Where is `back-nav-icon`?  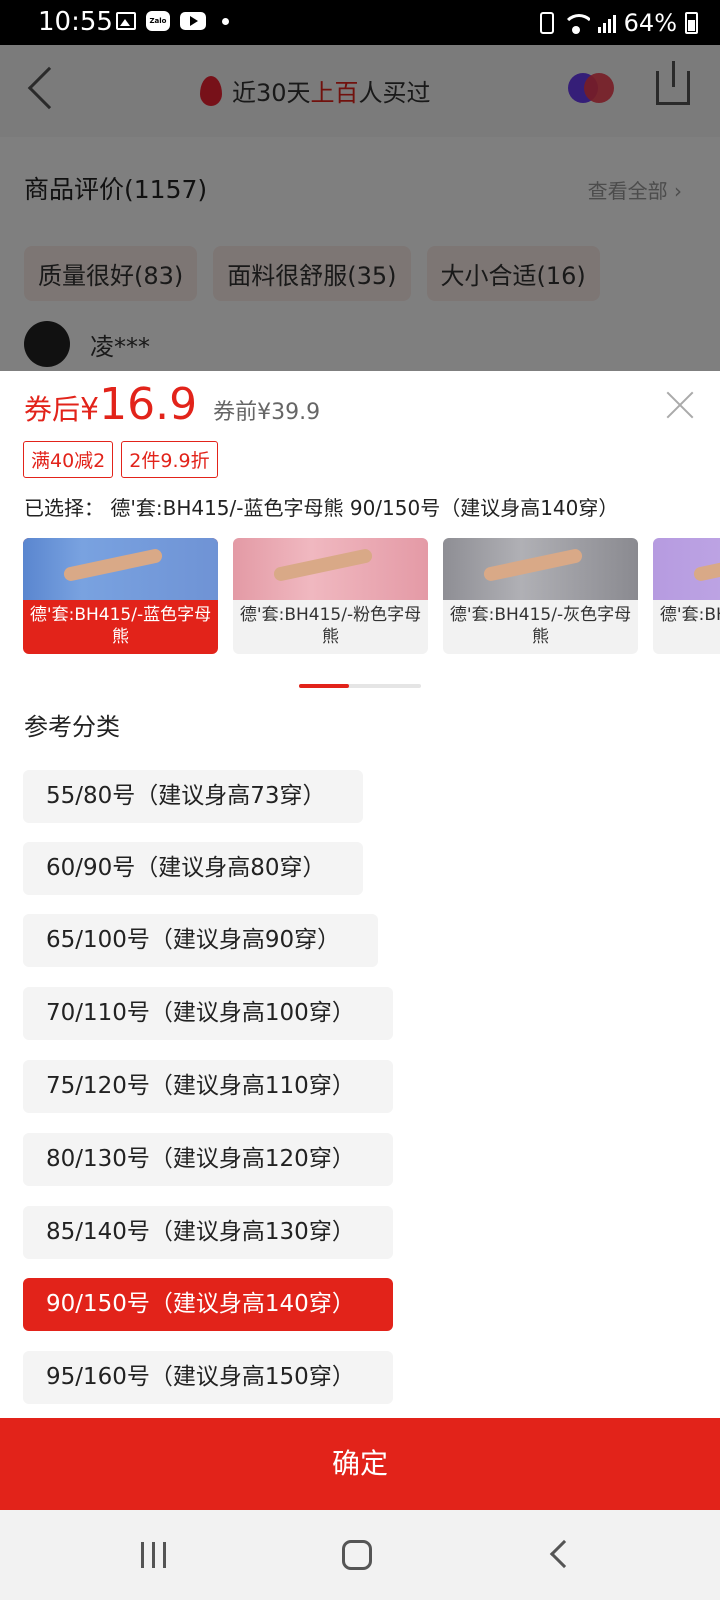 back-nav-icon is located at coordinates (564, 1554).